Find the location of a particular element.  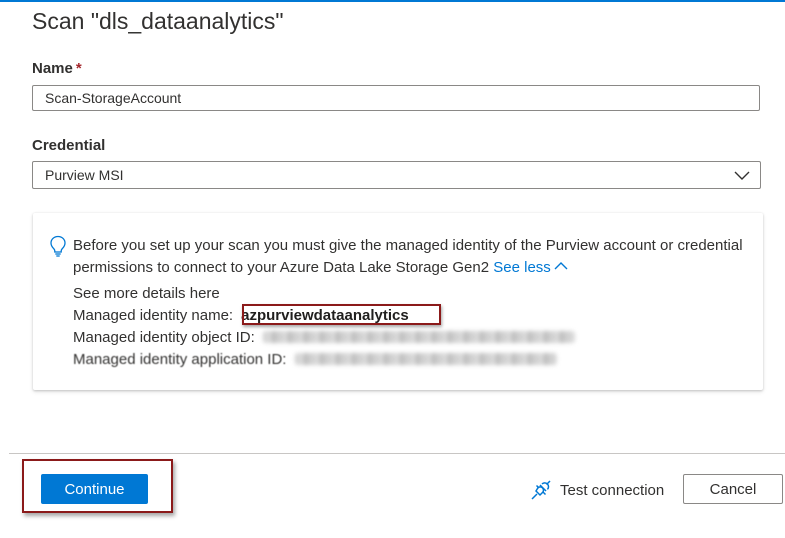

redacted-object-id is located at coordinates (418, 337).